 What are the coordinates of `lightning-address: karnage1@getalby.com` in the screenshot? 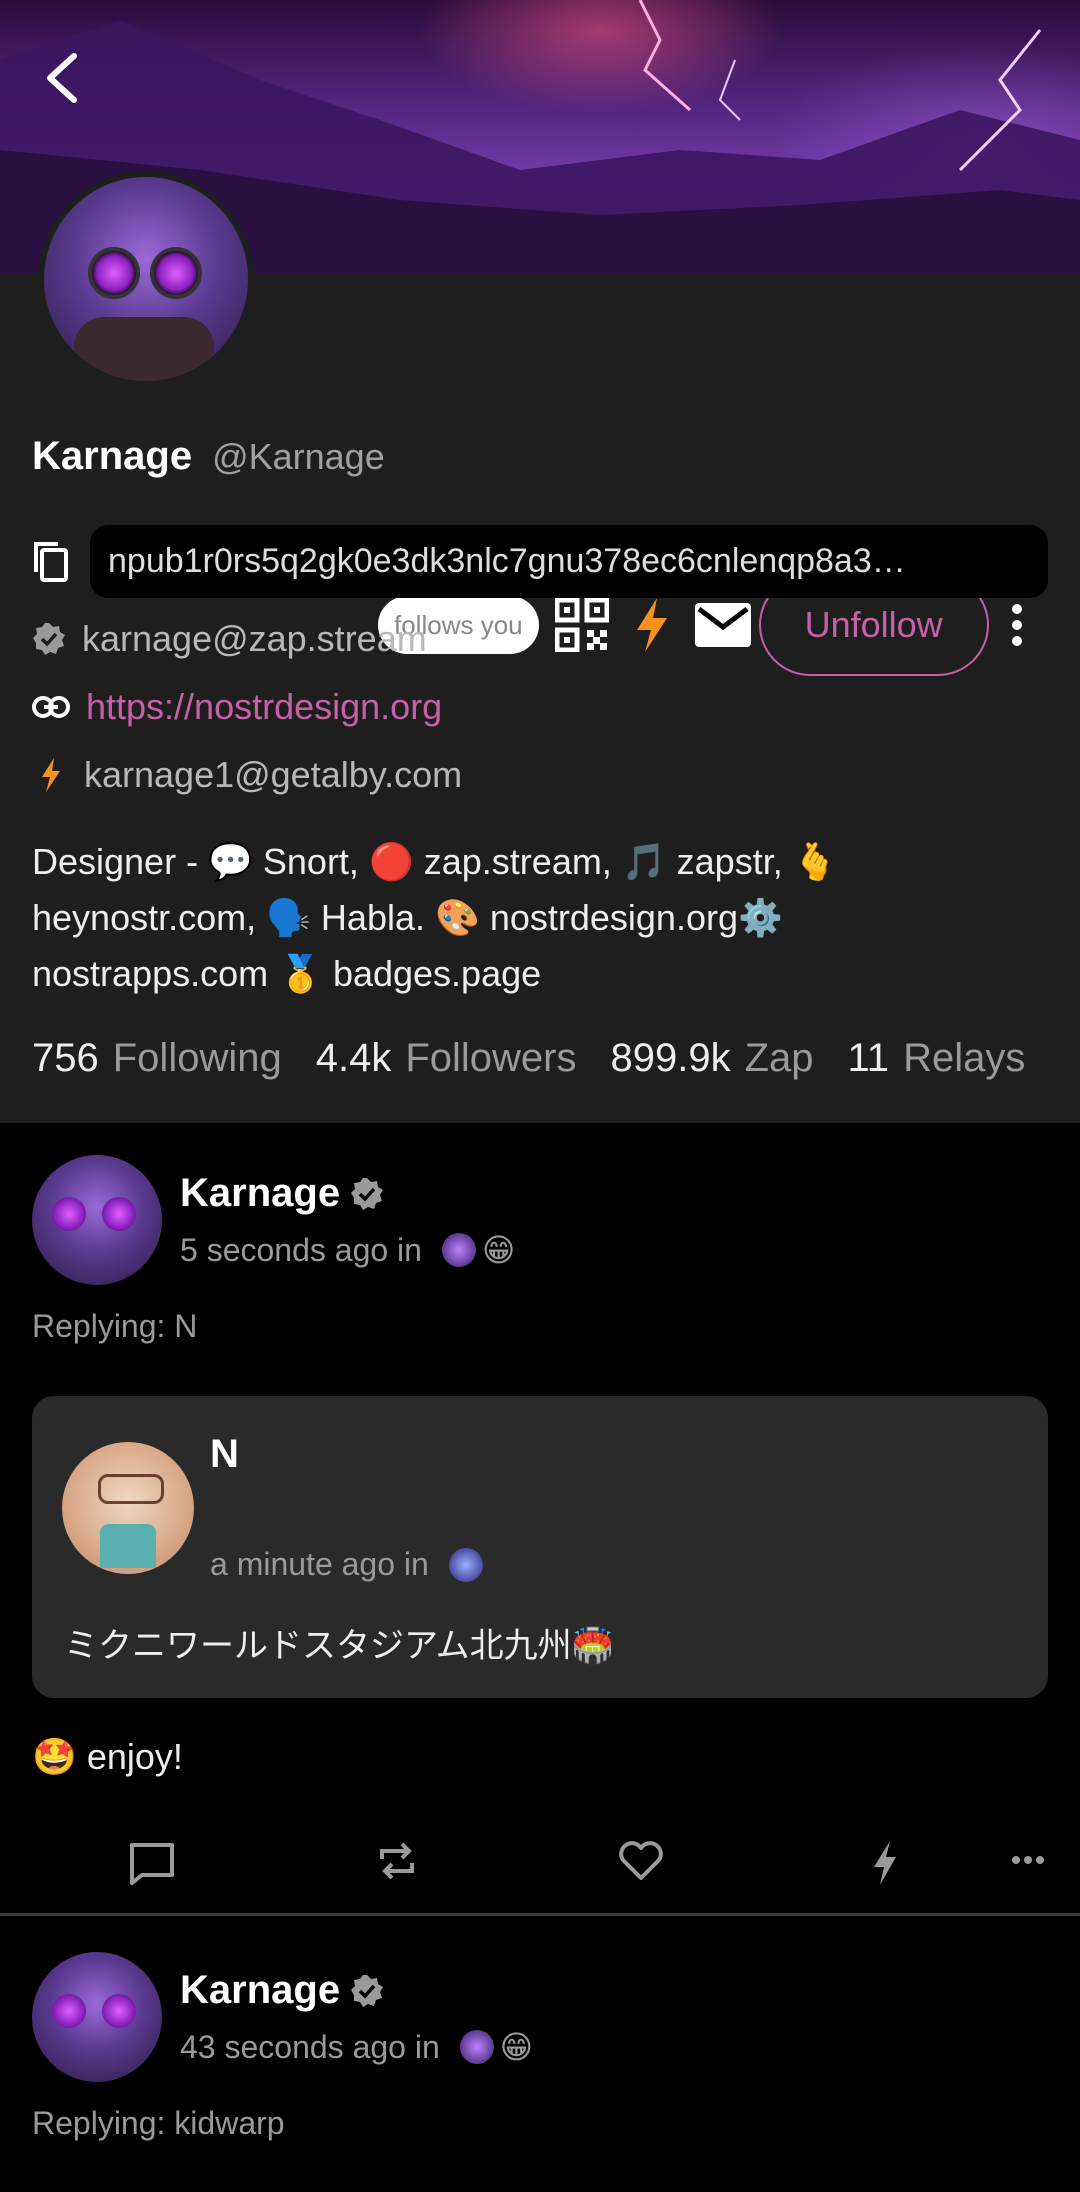 It's located at (273, 775).